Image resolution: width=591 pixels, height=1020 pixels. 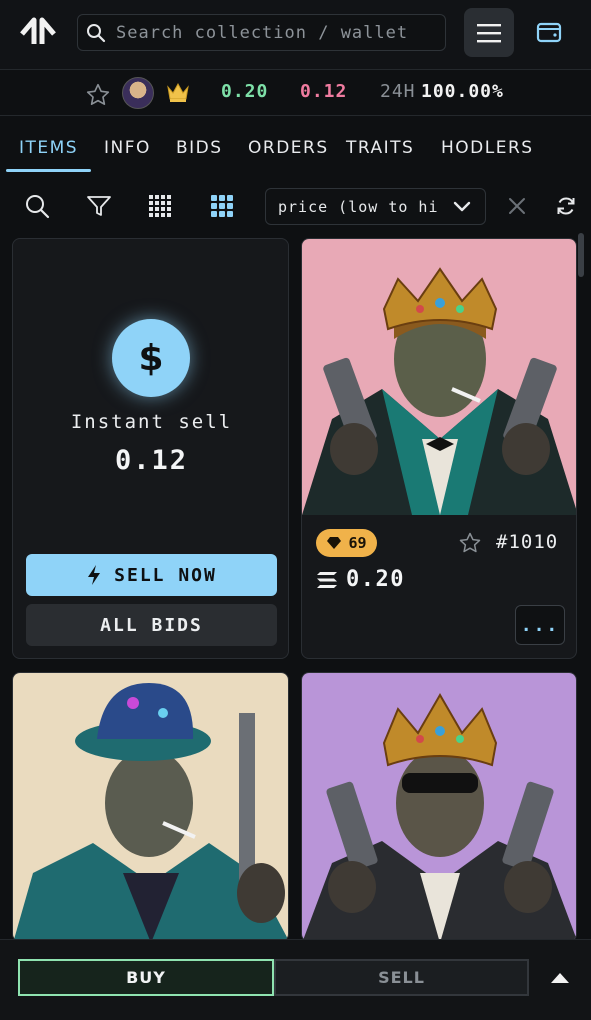 I want to click on expand-up-icon, so click(x=560, y=978).